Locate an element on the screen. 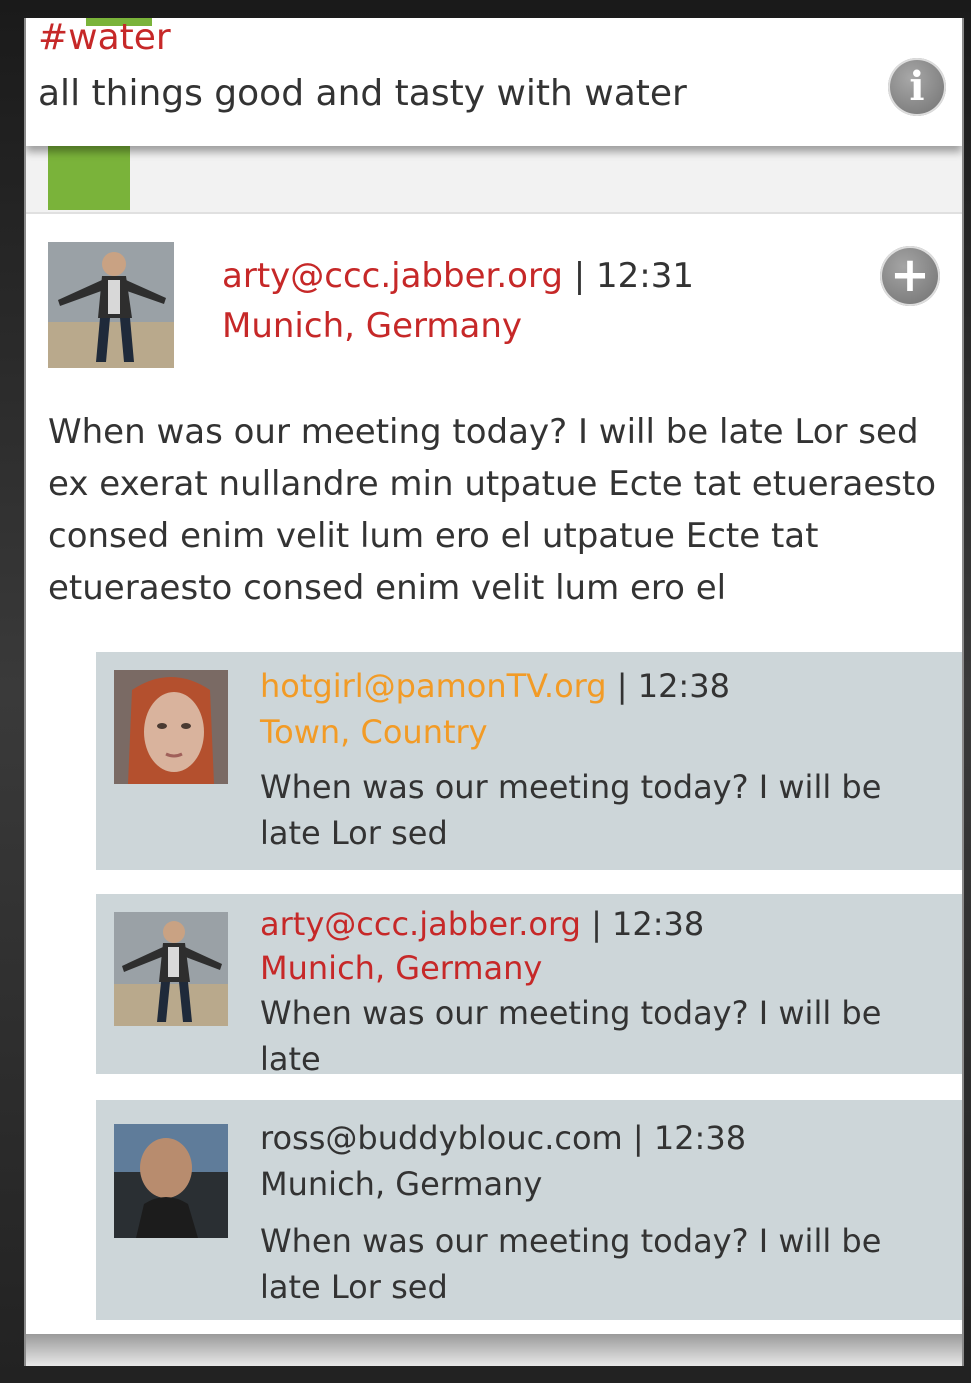 The image size is (971, 1383). tab-active-indicator is located at coordinates (89, 178).